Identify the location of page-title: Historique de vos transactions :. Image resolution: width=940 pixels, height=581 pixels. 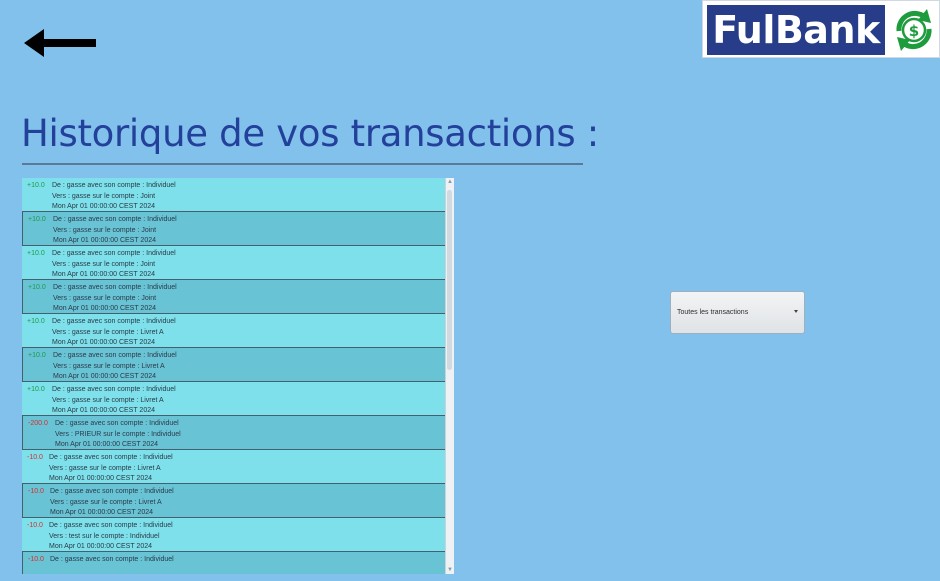
(310, 133).